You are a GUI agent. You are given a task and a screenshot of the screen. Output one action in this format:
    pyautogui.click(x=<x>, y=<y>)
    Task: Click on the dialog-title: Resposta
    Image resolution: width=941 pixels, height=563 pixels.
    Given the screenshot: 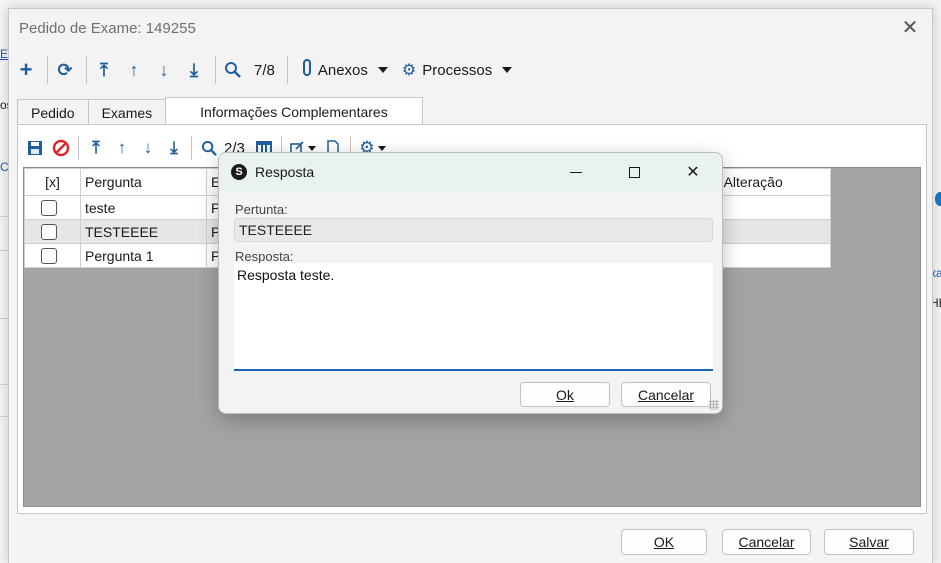 What is the action you would take?
    pyautogui.click(x=285, y=172)
    